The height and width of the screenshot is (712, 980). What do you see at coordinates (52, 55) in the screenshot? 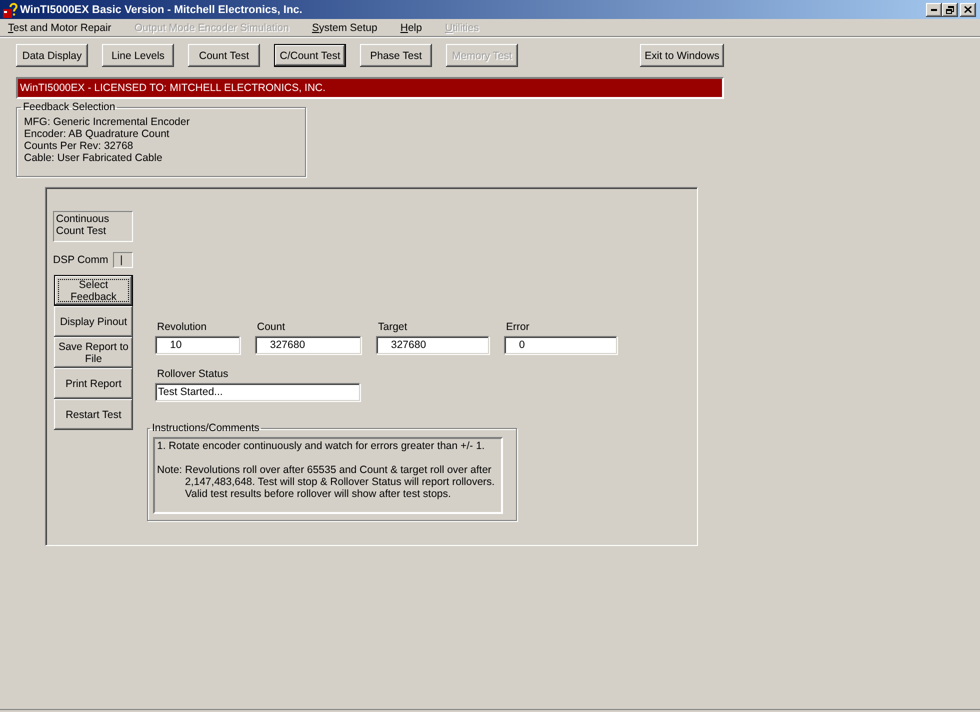
I see `toolbar-button: Data Display` at bounding box center [52, 55].